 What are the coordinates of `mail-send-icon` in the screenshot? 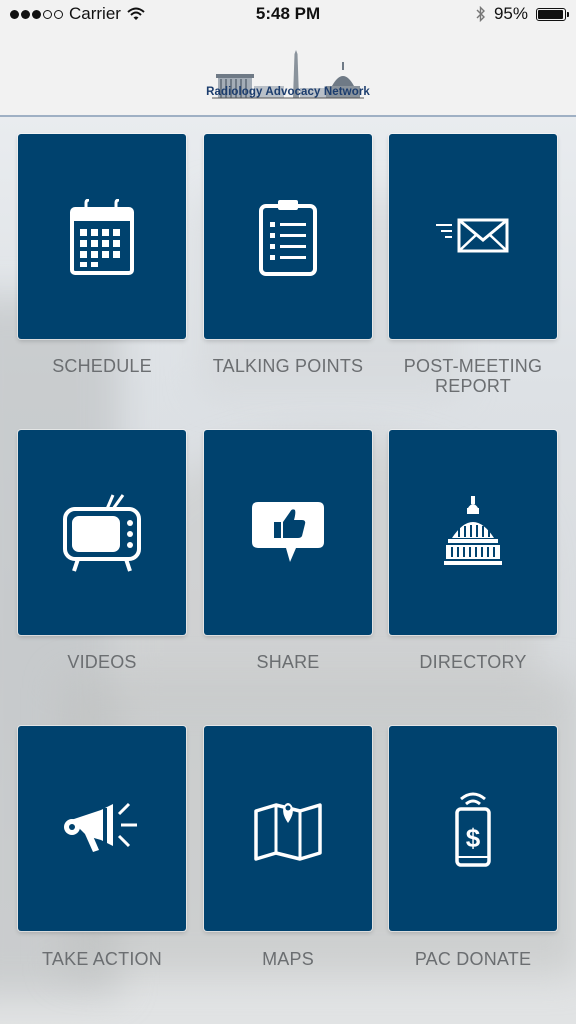 It's located at (472, 235).